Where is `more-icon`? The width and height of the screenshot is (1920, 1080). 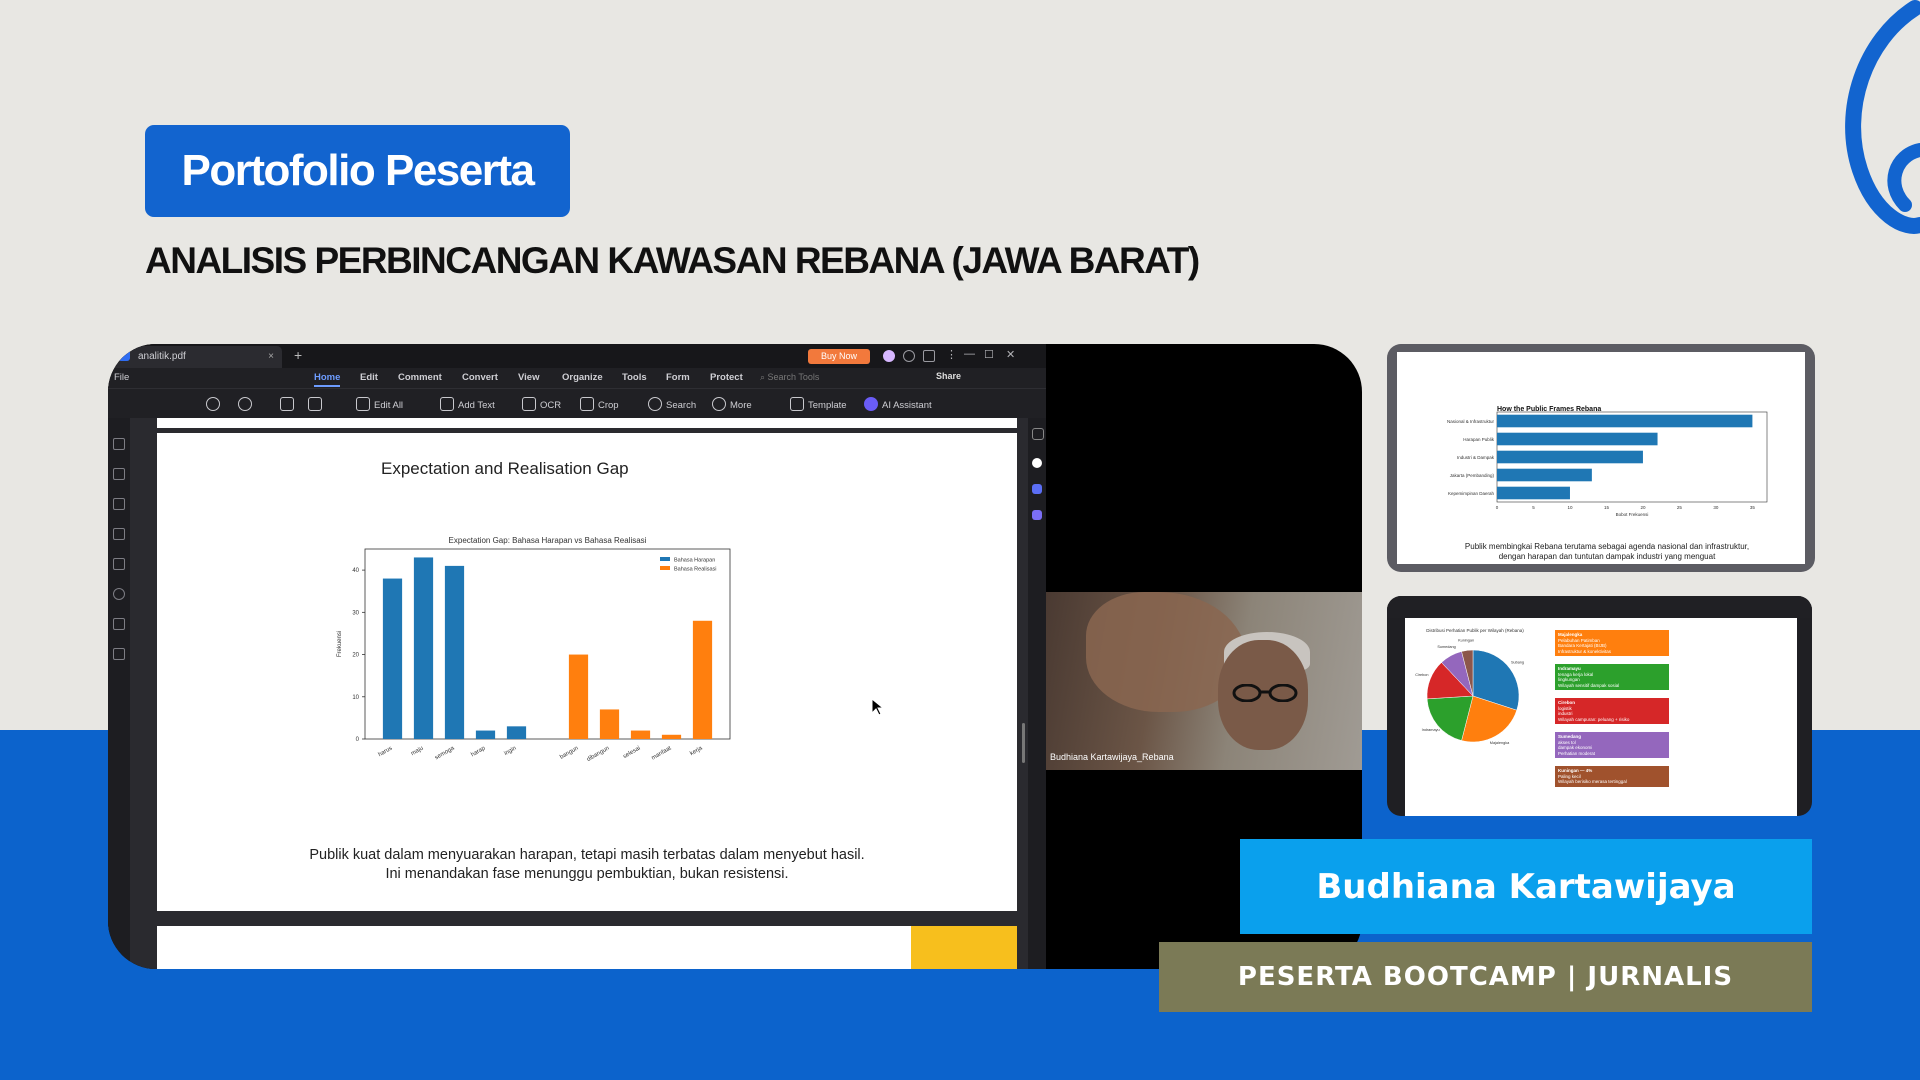 more-icon is located at coordinates (719, 404).